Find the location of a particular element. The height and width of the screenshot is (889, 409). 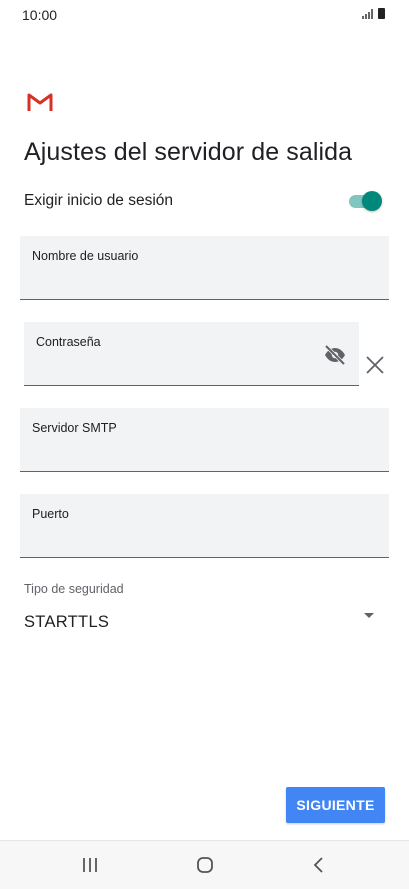

password-label: Contraseña is located at coordinates (68, 342).